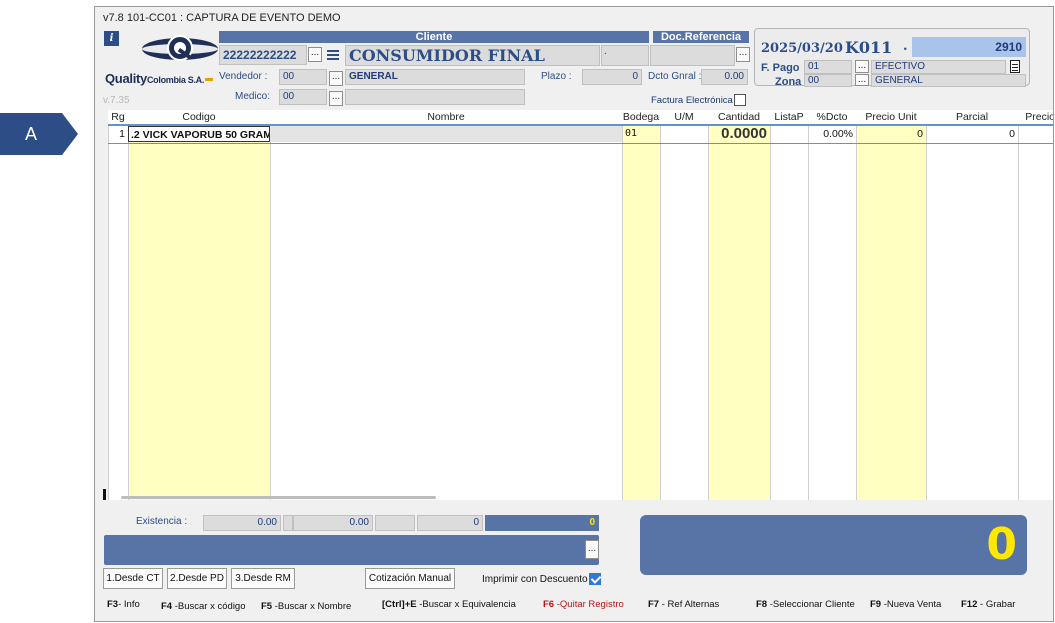 This screenshot has height=623, width=1055. Describe the element at coordinates (692, 55) in the screenshot. I see `doc-referencia-field` at that location.